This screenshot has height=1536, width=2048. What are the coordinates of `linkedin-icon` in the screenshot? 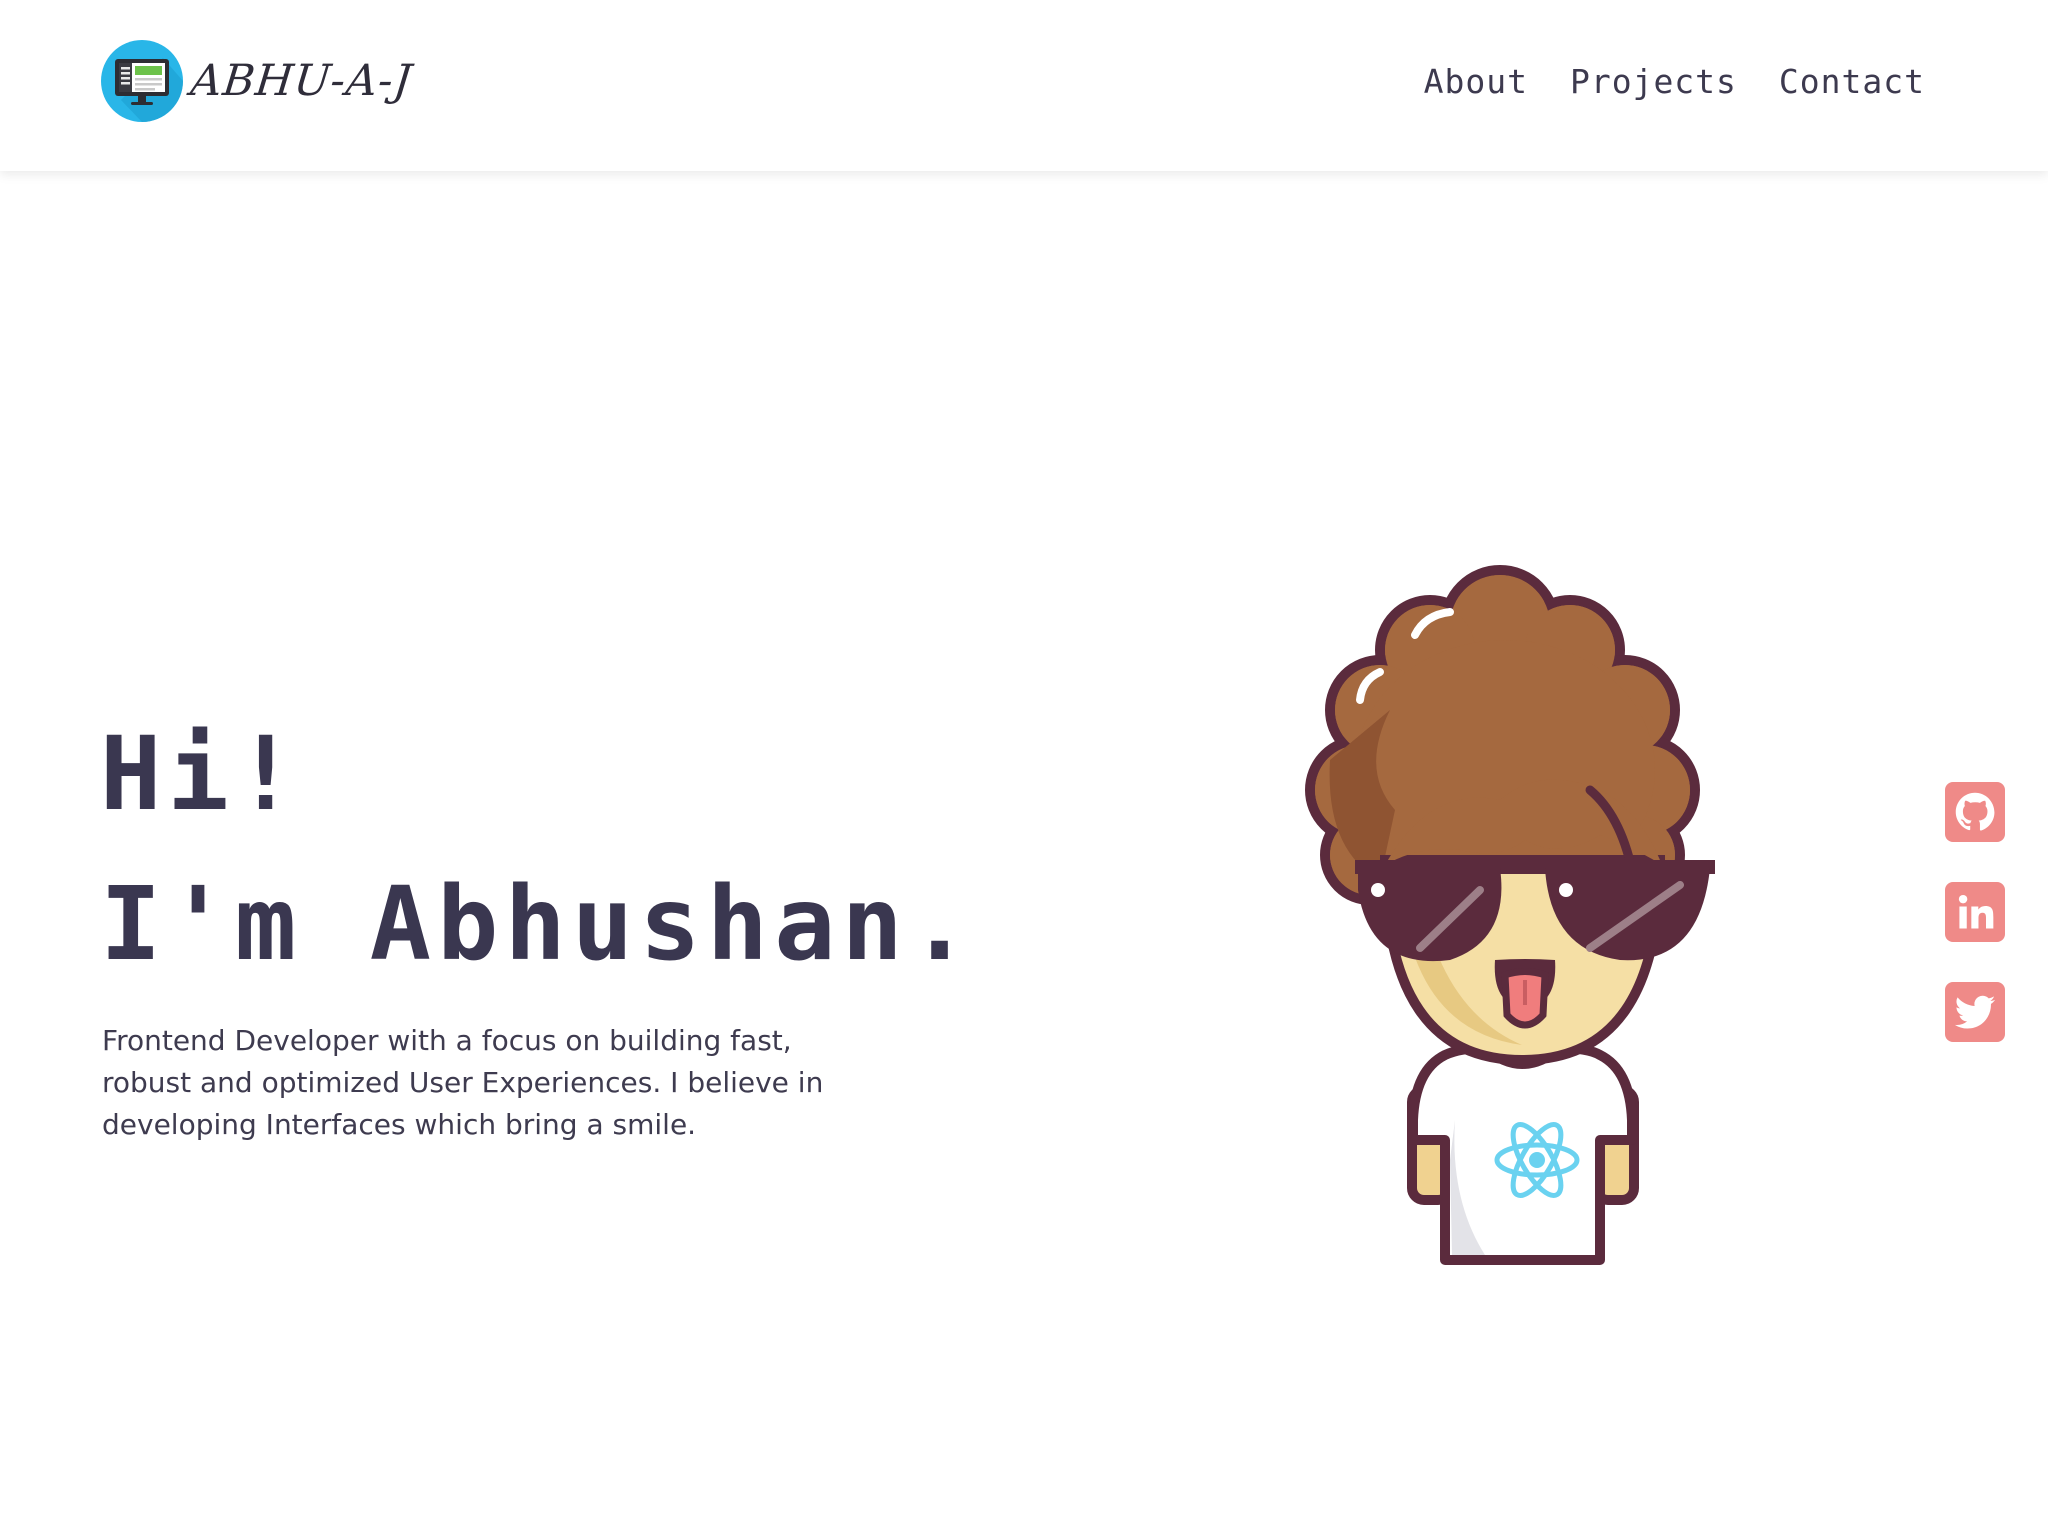 It's located at (1976, 911).